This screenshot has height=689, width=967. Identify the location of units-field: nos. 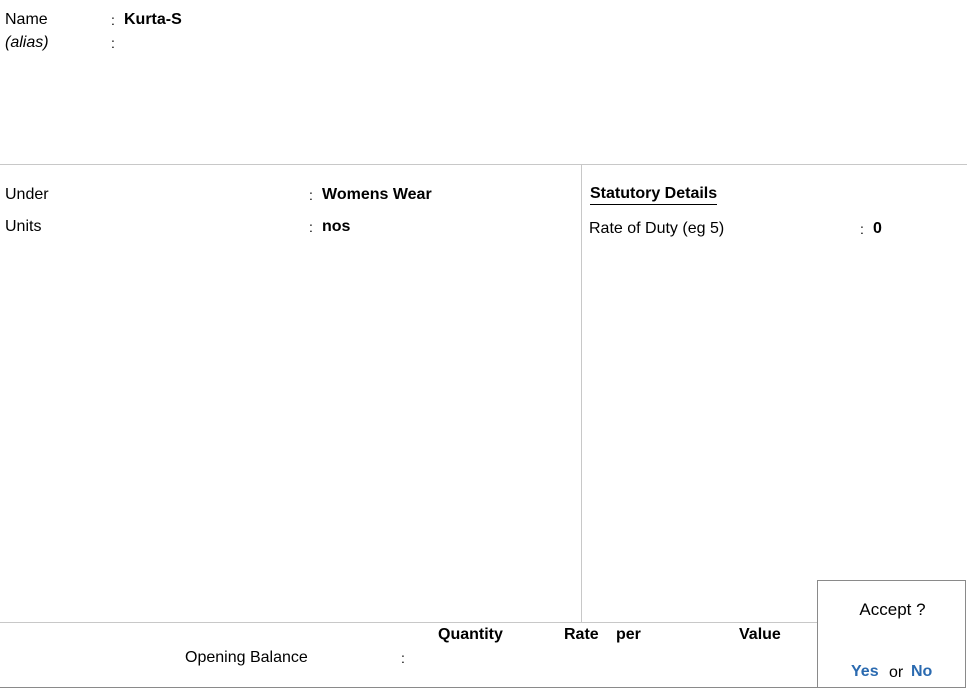
(336, 227).